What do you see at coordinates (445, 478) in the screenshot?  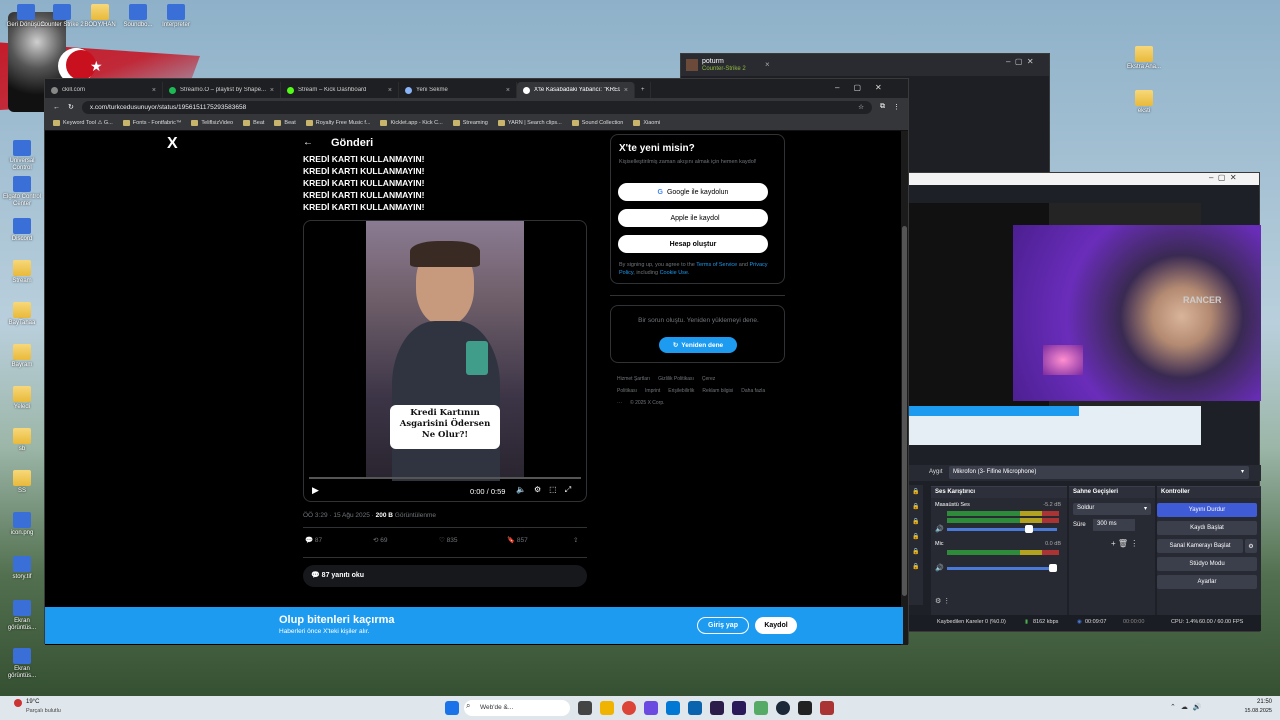 I see `video-progress` at bounding box center [445, 478].